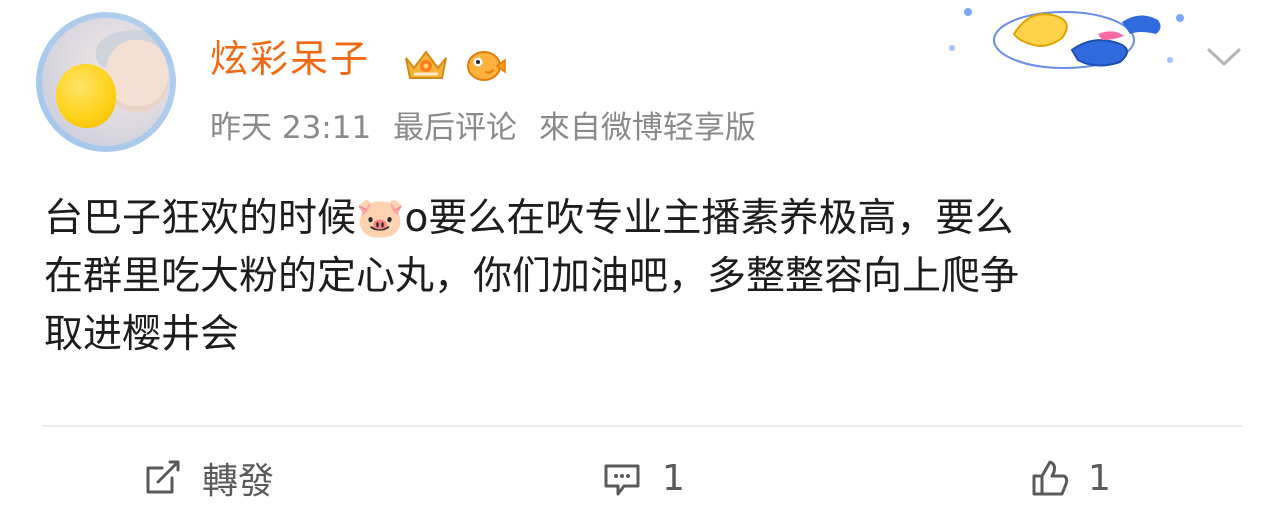  Describe the element at coordinates (484, 65) in the screenshot. I see `fish-icon` at that location.